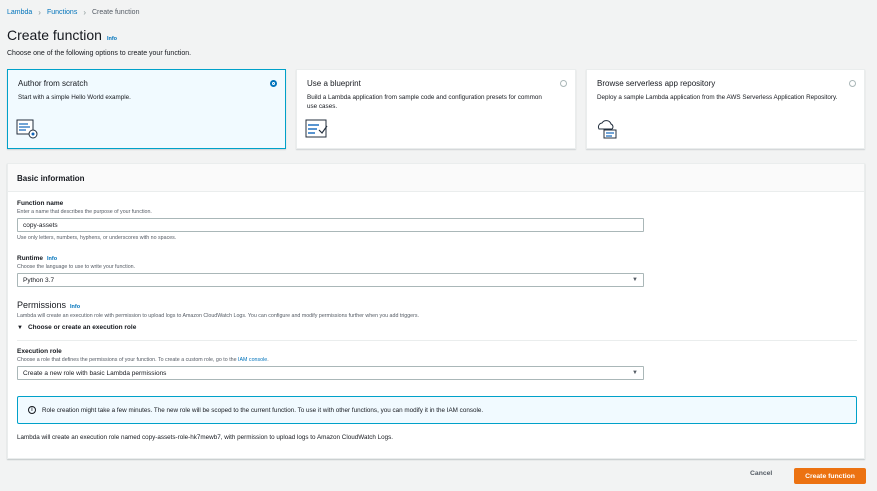  I want to click on cloud-repository-icon, so click(607, 129).